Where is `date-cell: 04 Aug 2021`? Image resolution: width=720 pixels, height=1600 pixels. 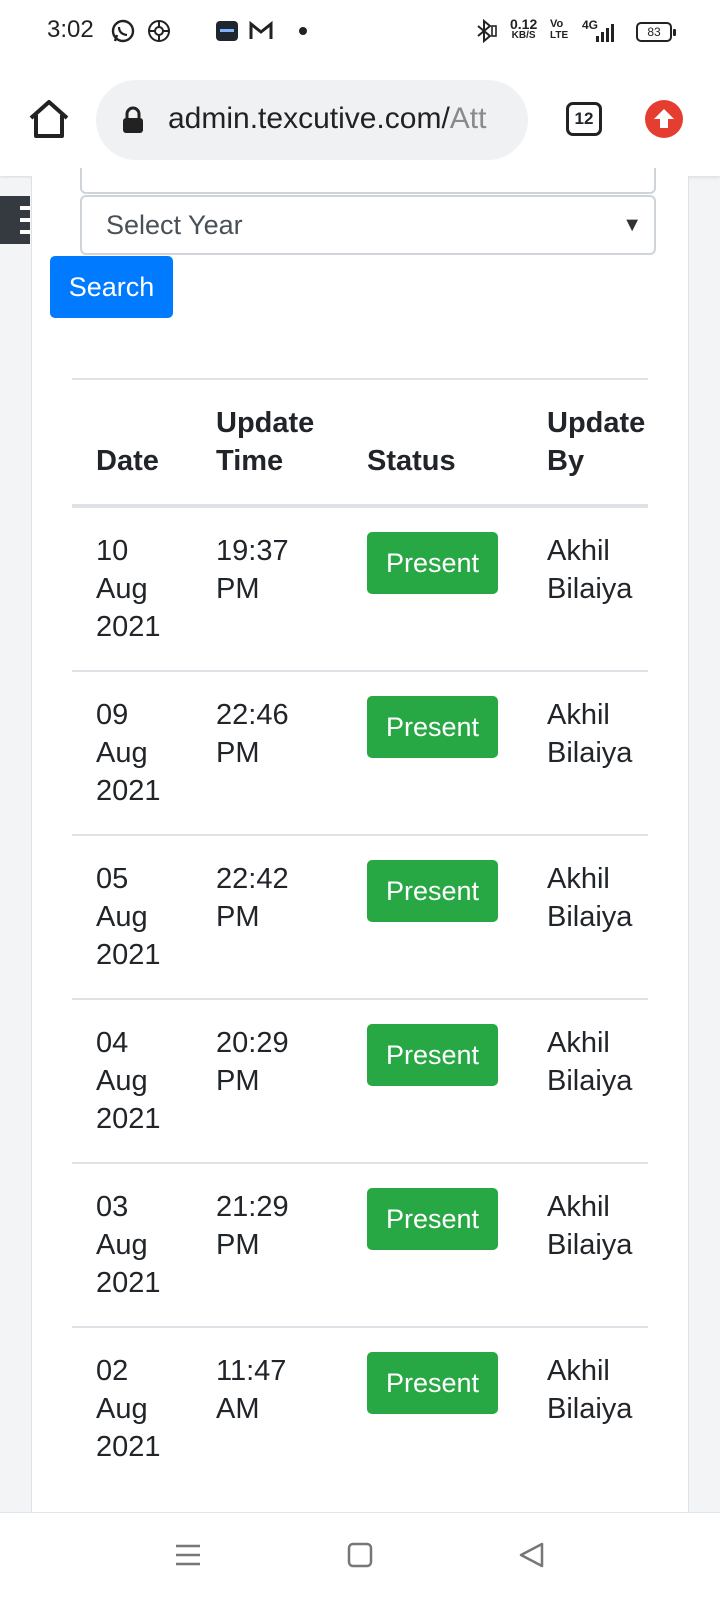
date-cell: 04 Aug 2021 is located at coordinates (128, 1081).